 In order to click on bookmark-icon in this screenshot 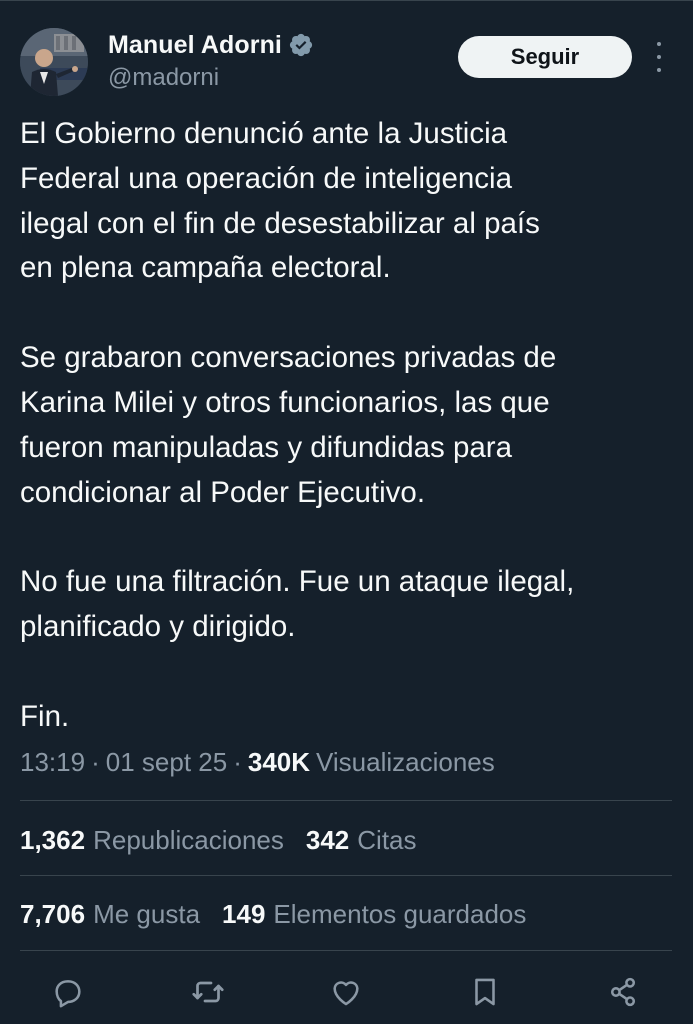, I will do `click(485, 992)`.